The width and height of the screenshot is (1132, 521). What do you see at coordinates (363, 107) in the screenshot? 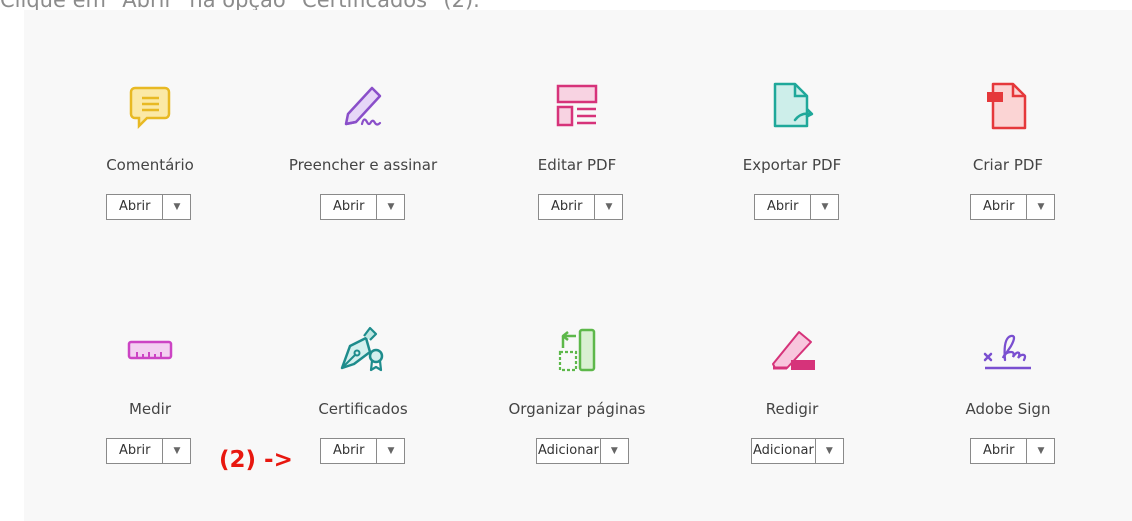
I see `fill-sign-icon` at bounding box center [363, 107].